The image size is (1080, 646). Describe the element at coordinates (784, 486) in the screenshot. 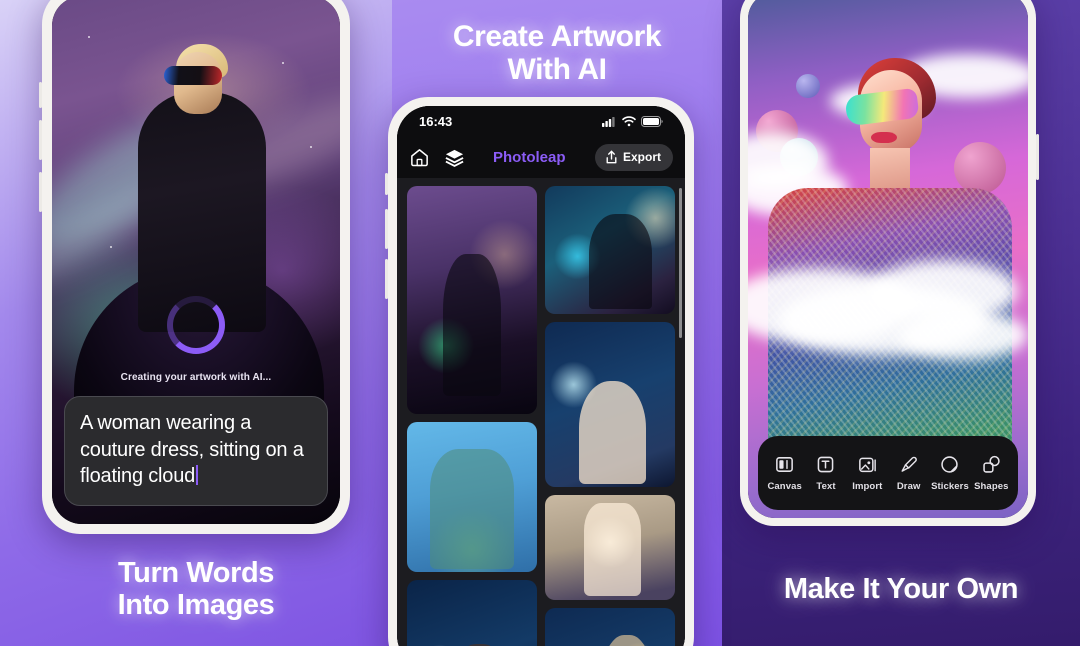

I see `tool-label: Canvas` at that location.